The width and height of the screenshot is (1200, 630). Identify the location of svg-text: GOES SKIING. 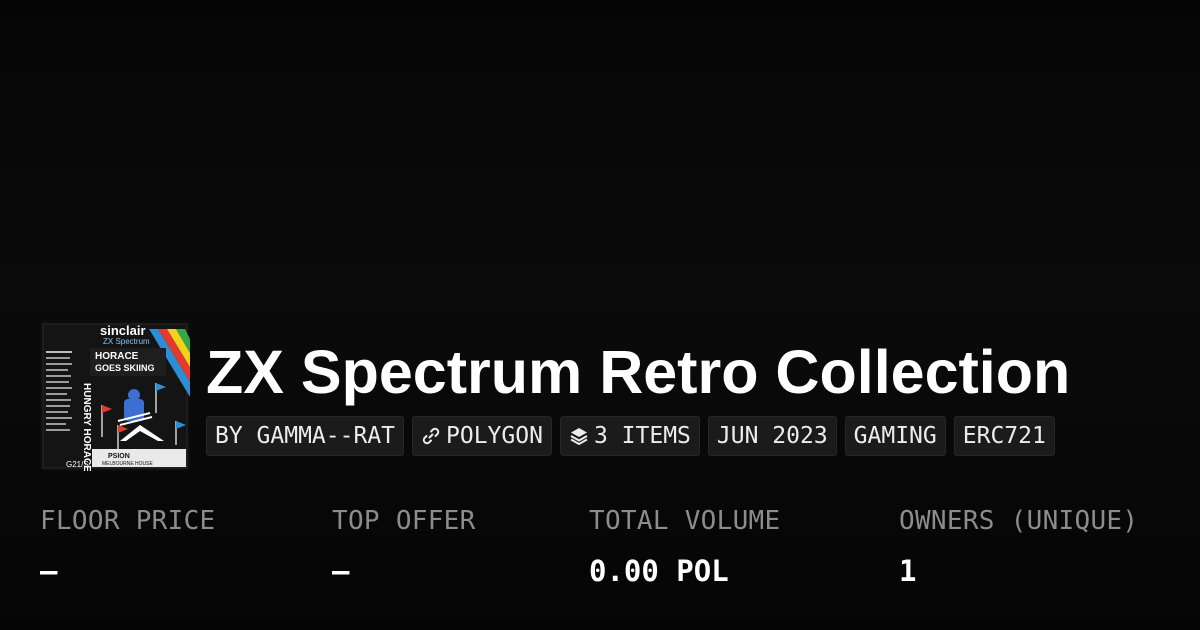
(125, 368).